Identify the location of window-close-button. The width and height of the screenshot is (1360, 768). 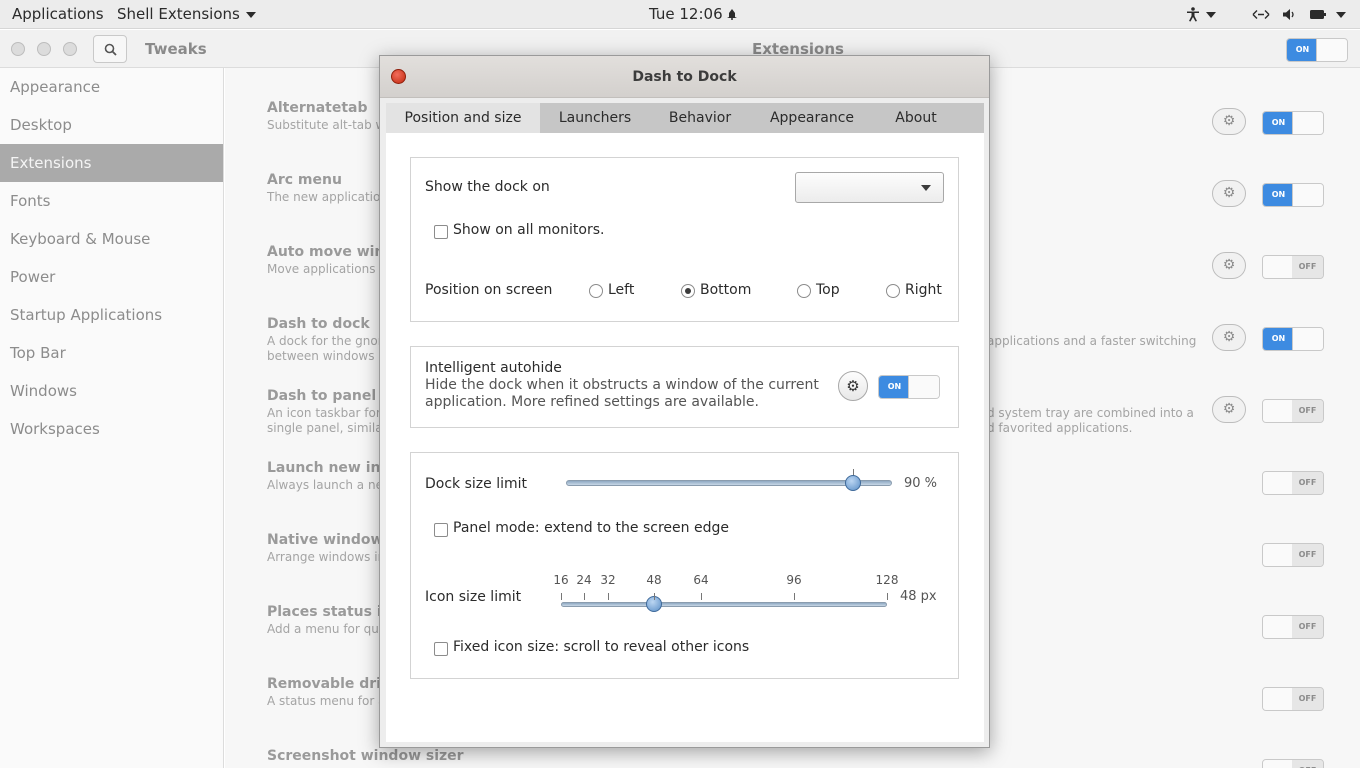
(18, 49).